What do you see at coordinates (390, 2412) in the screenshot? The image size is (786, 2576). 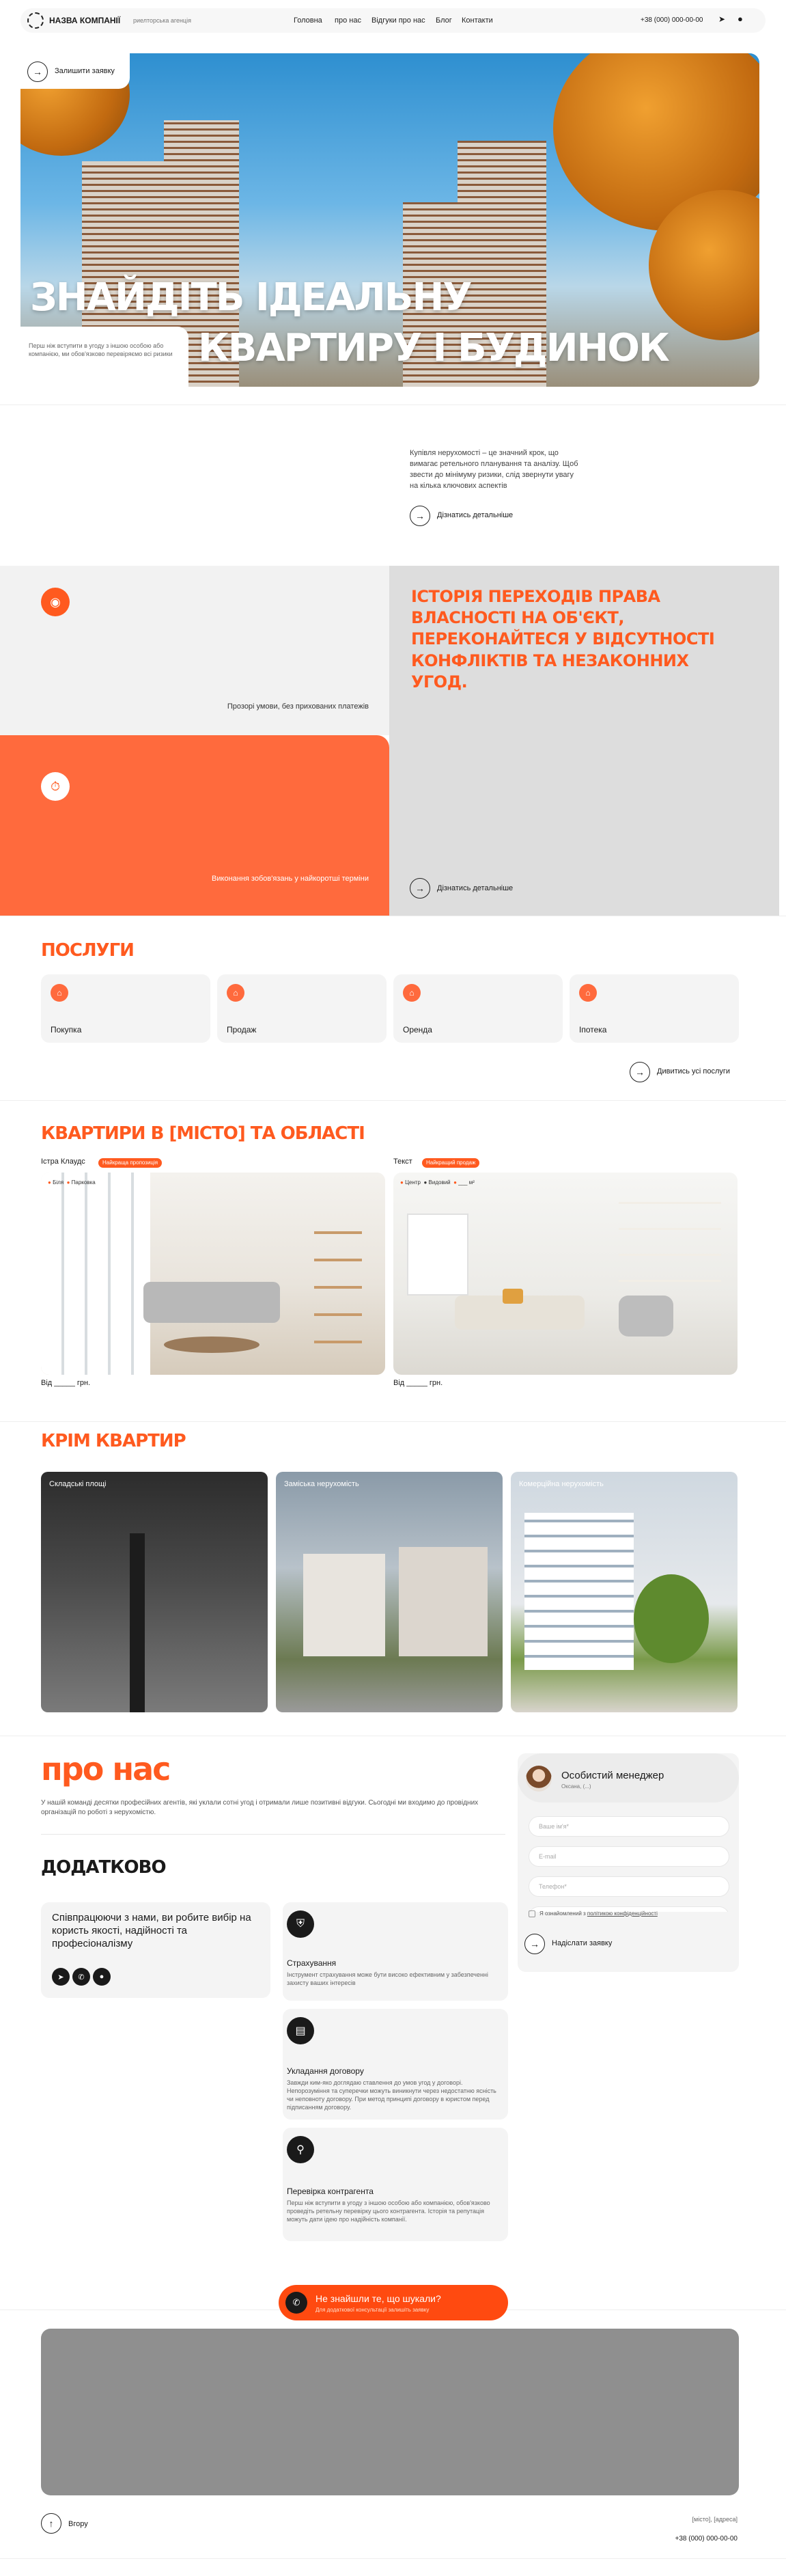 I see `map` at bounding box center [390, 2412].